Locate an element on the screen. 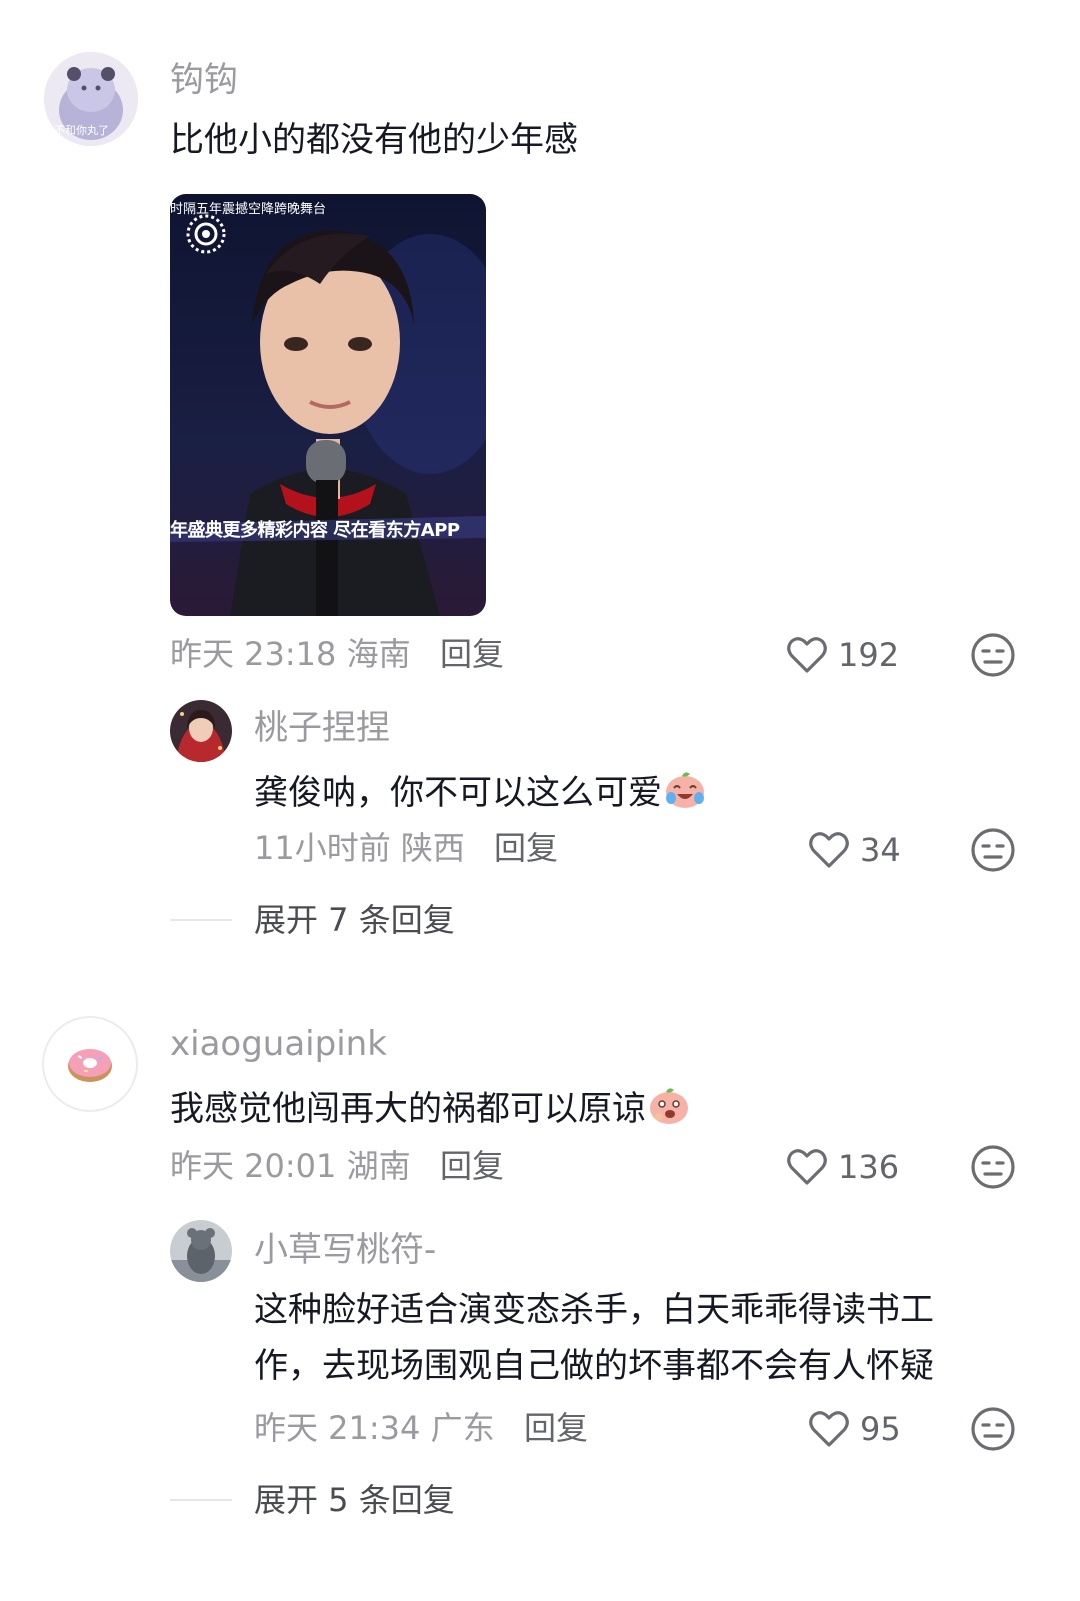 The width and height of the screenshot is (1080, 1601). reply-text-line1: 这种脸好适合演变态杀手，白天乖乖得读书工 is located at coordinates (594, 1310).